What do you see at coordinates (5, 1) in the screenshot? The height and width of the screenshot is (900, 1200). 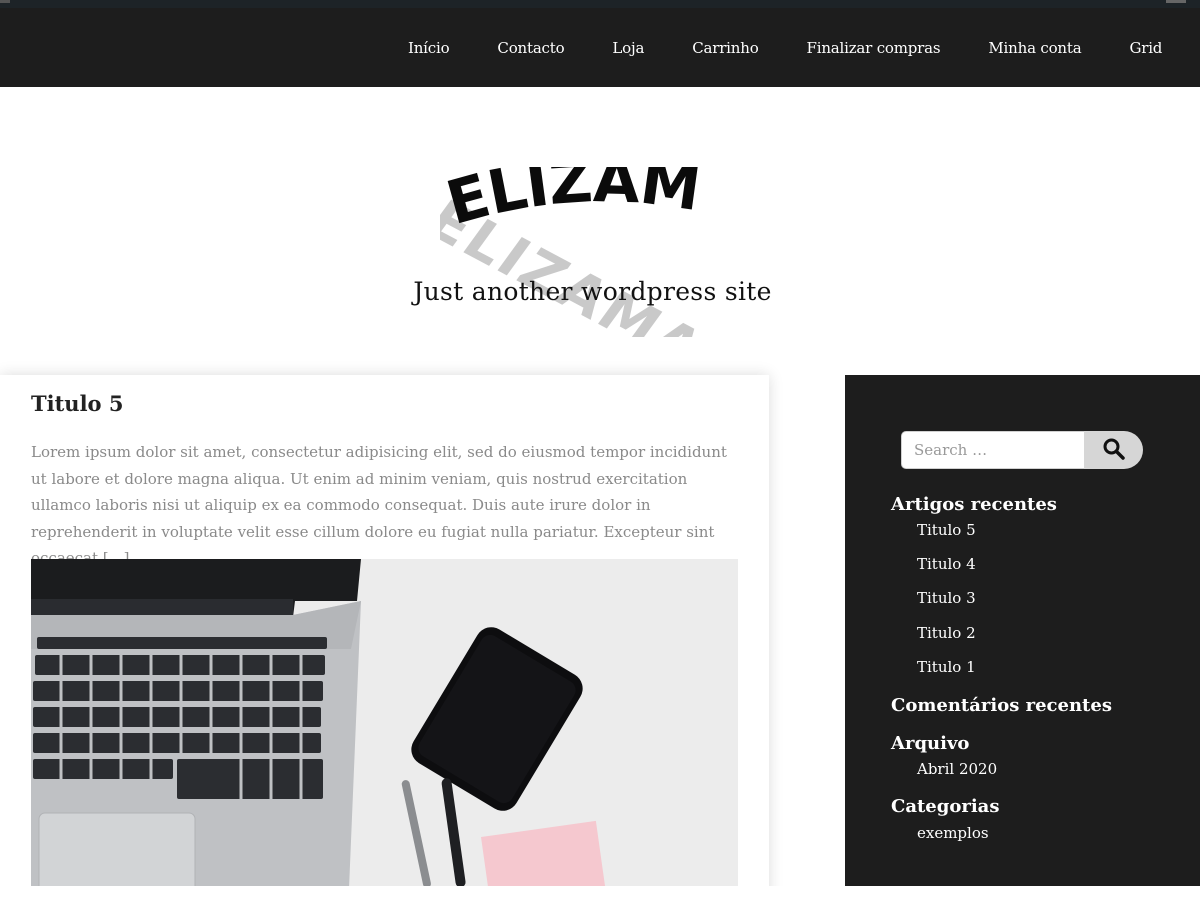 I see `admin-bar-left-stub` at bounding box center [5, 1].